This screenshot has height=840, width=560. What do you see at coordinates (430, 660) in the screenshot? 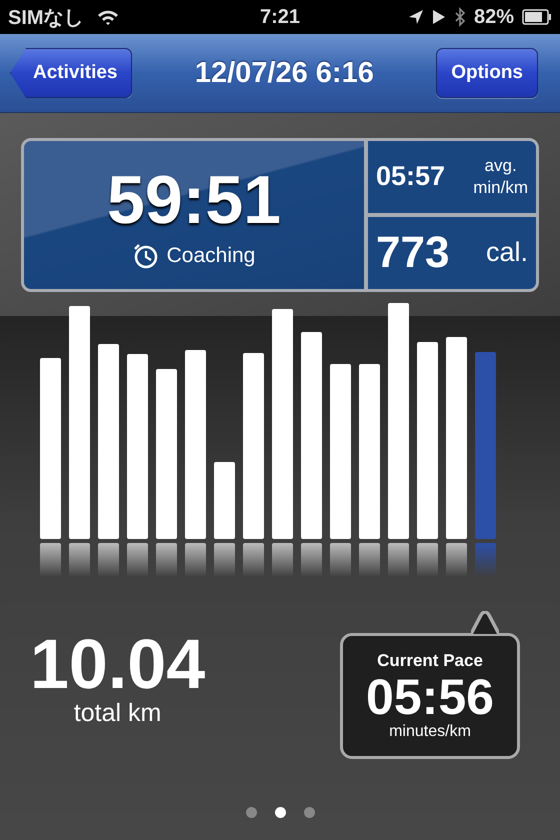
I see `current-pace-title: Current Pace` at bounding box center [430, 660].